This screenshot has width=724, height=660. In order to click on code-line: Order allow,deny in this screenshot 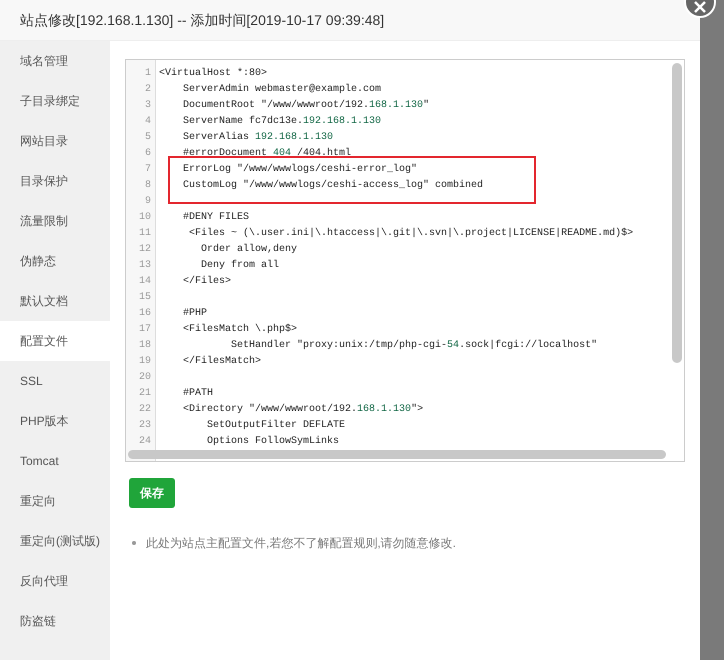, I will do `click(249, 249)`.